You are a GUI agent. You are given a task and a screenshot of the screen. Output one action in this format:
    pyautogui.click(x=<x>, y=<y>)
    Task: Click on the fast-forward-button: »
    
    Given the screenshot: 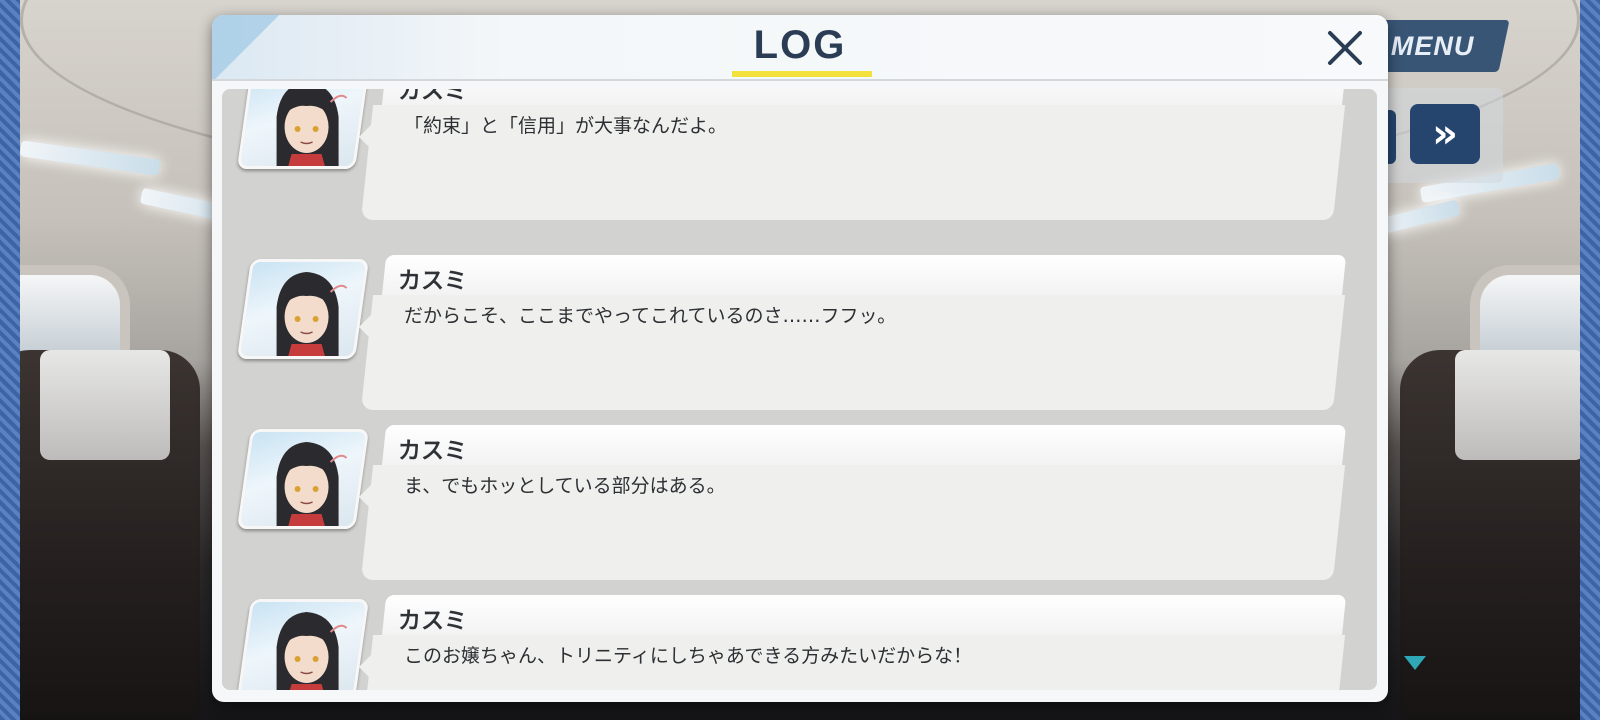 What is the action you would take?
    pyautogui.click(x=1445, y=134)
    